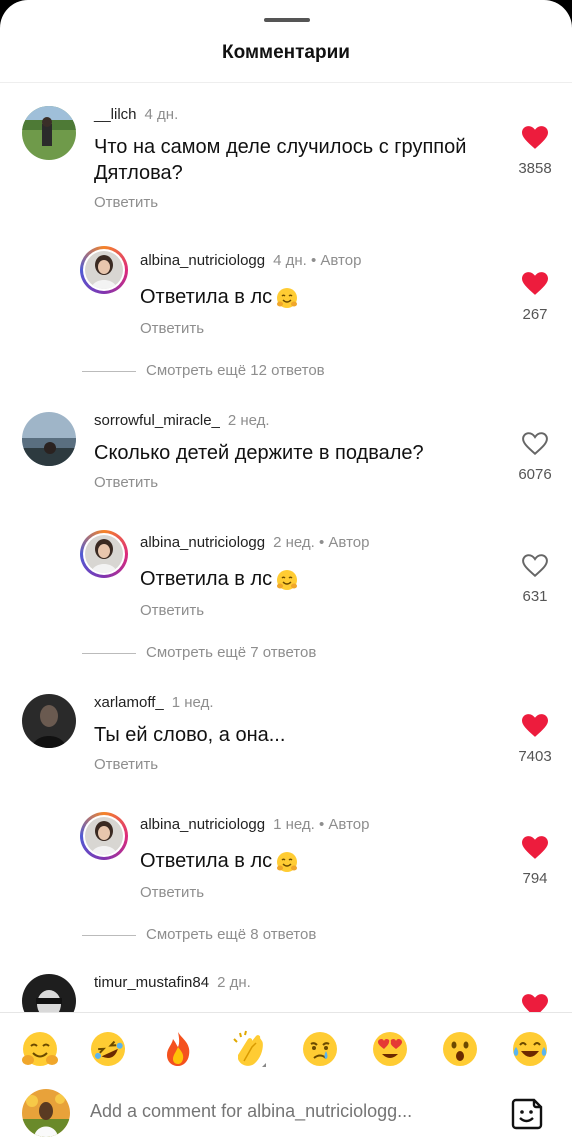 Image resolution: width=572 pixels, height=1144 pixels. Describe the element at coordinates (108, 1049) in the screenshot. I see `rolling-laughing-icon` at that location.